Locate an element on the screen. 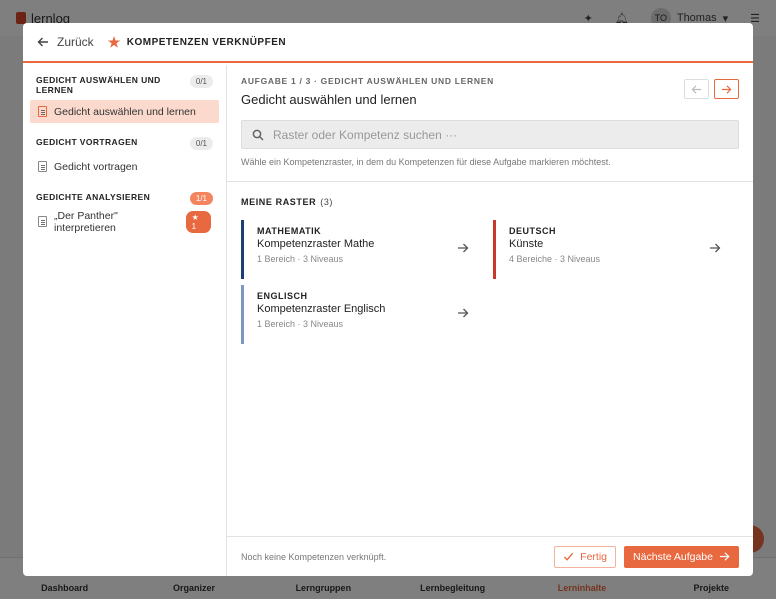 This screenshot has height=599, width=776. search-field is located at coordinates (490, 134).